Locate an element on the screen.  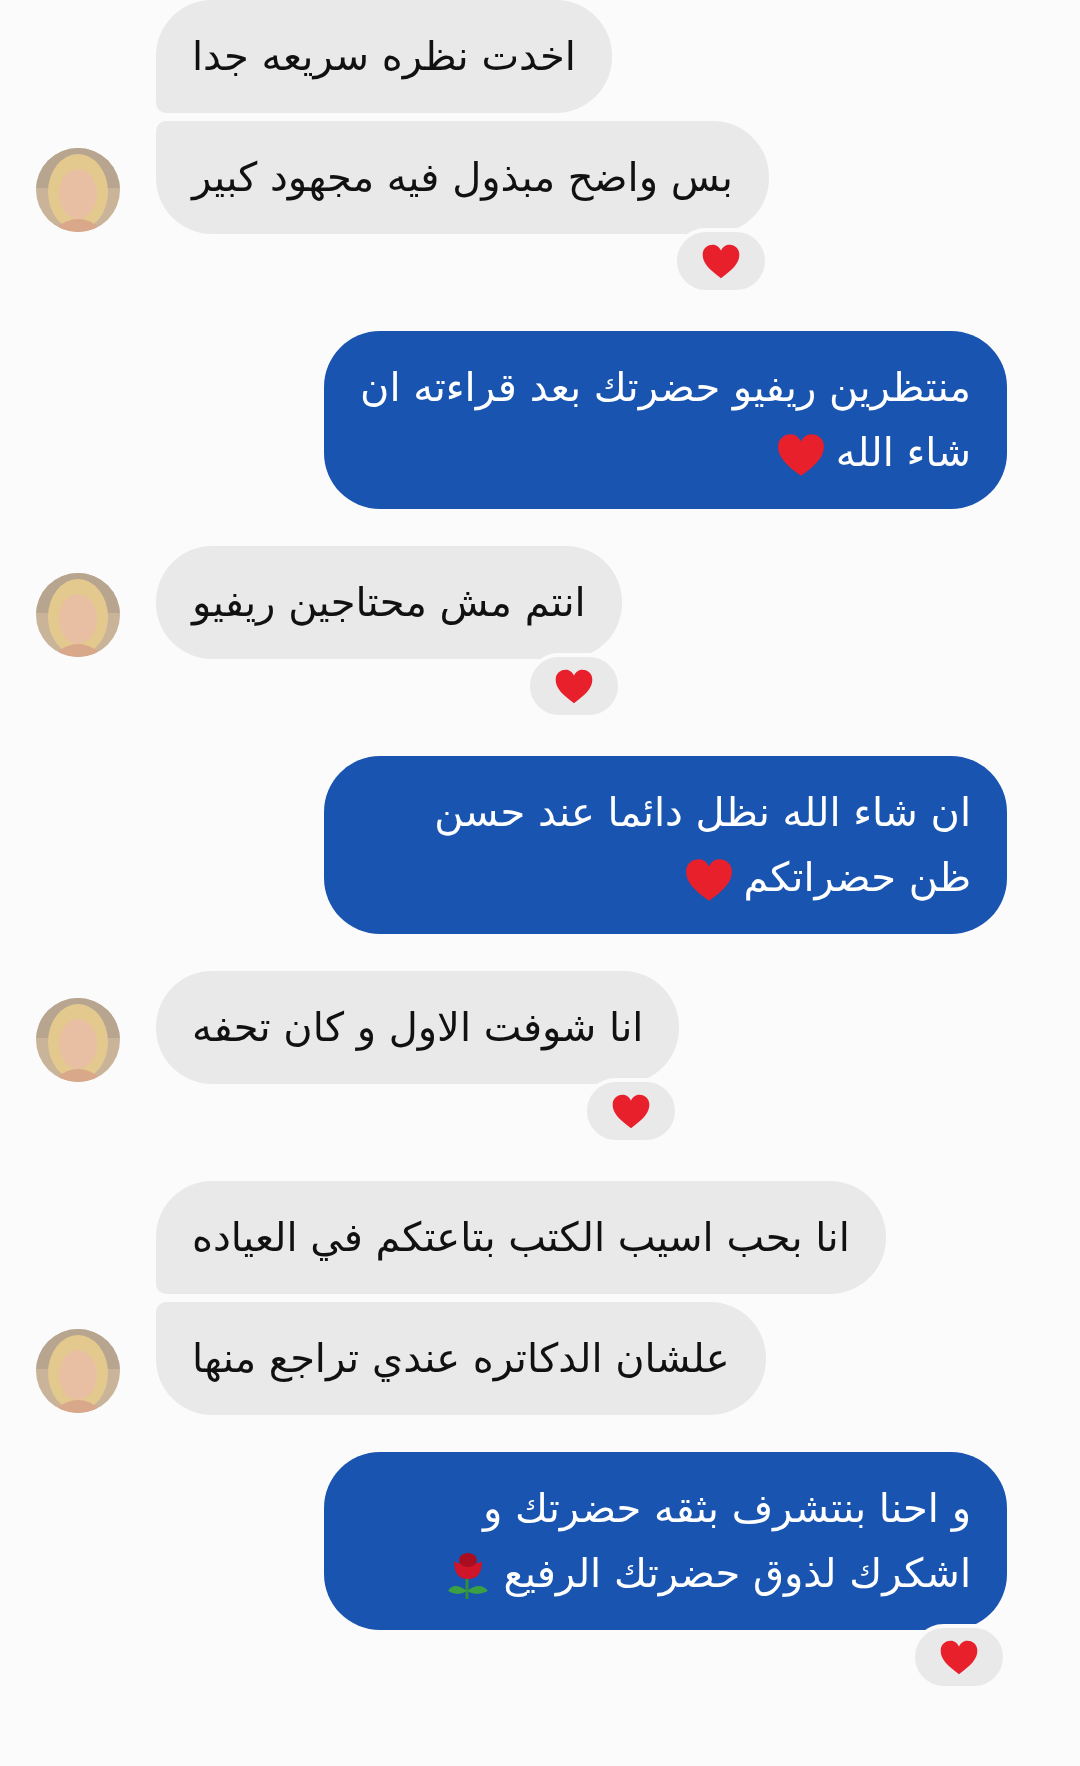
message-bubble: انا بحب اسيب الكتب بتاعتكم في العياده is located at coordinates (521, 1237).